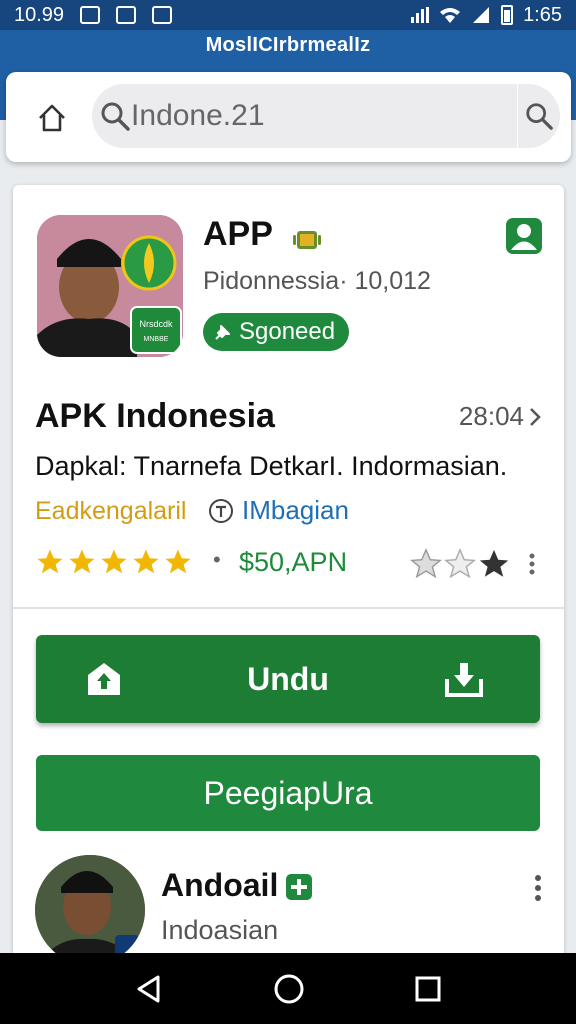 This screenshot has width=576, height=1024. What do you see at coordinates (221, 510) in the screenshot?
I see `info-icon` at bounding box center [221, 510].